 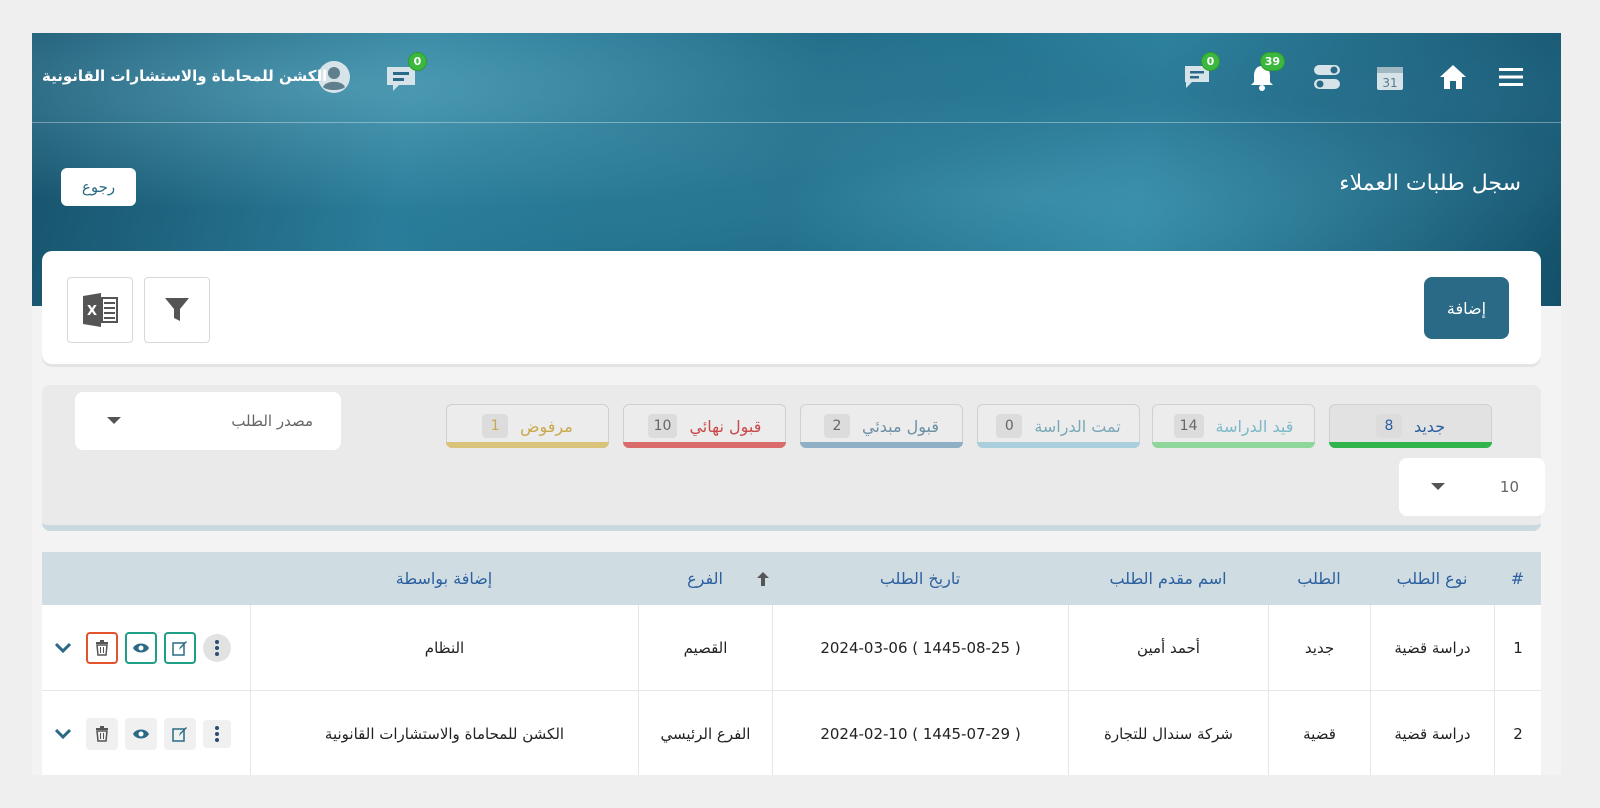 I want to click on tab-count: 14, so click(x=1188, y=426).